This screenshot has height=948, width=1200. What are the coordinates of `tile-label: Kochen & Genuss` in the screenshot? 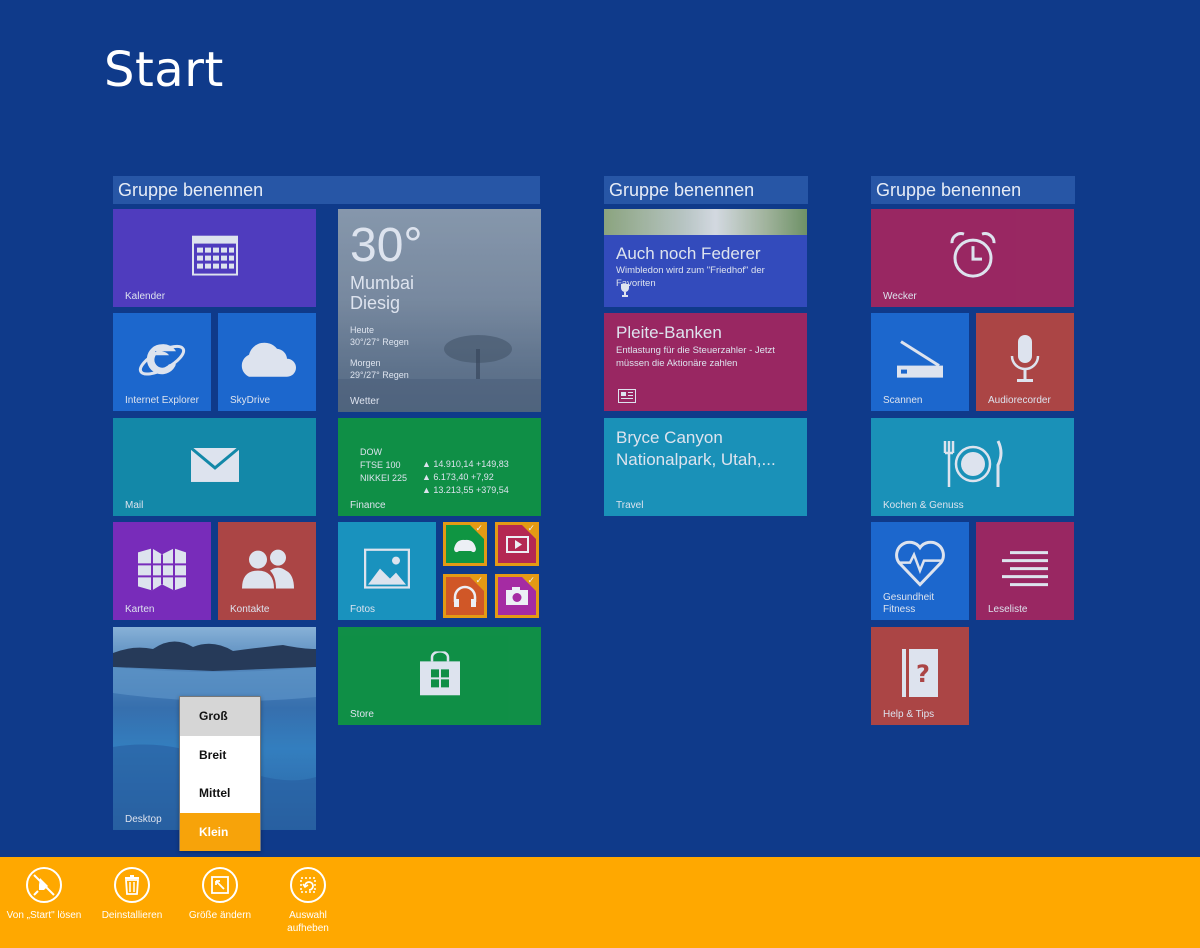 It's located at (923, 505).